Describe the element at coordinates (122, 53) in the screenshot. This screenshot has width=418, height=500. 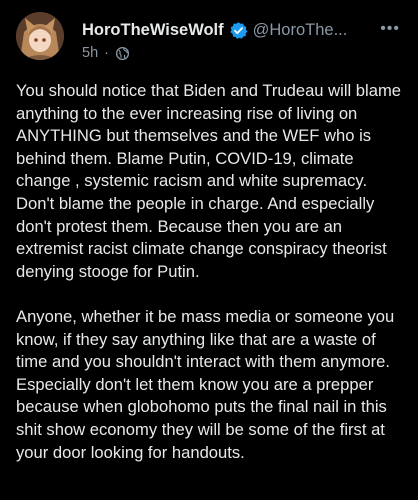
I see `globe-icon` at that location.